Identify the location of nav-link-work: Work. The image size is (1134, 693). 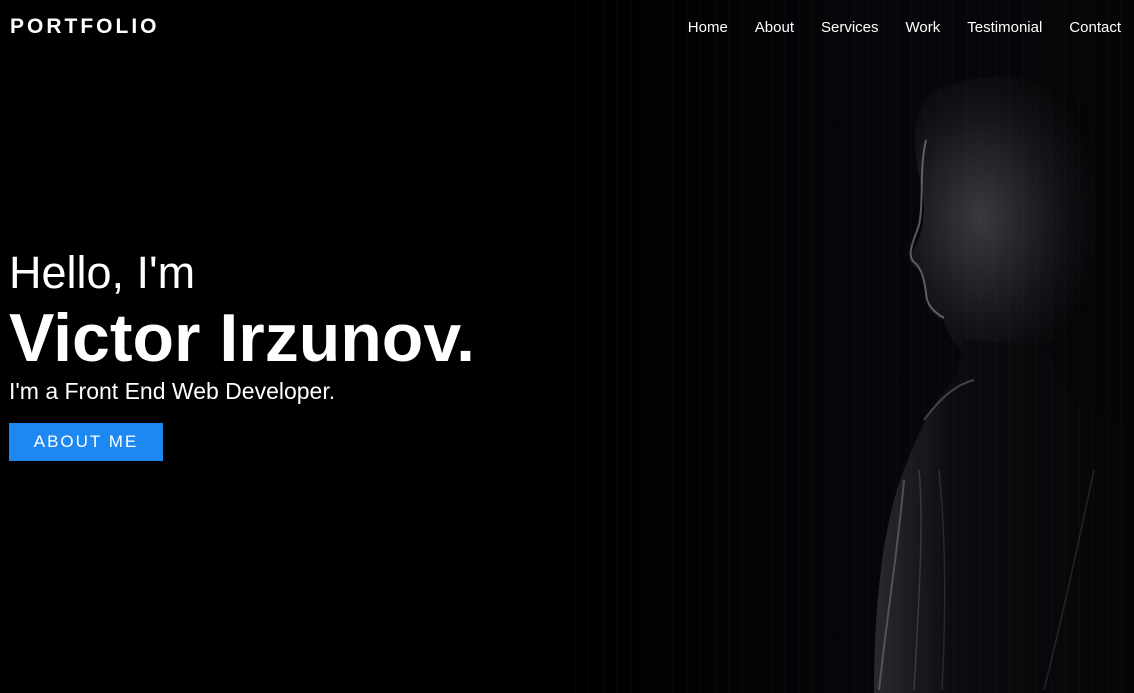
(923, 27).